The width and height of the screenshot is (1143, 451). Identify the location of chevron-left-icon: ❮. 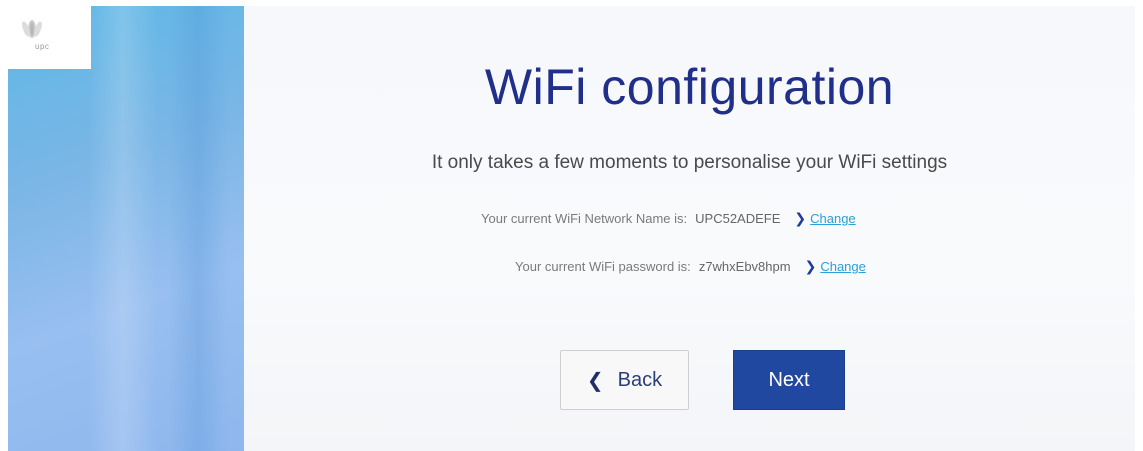
(595, 380).